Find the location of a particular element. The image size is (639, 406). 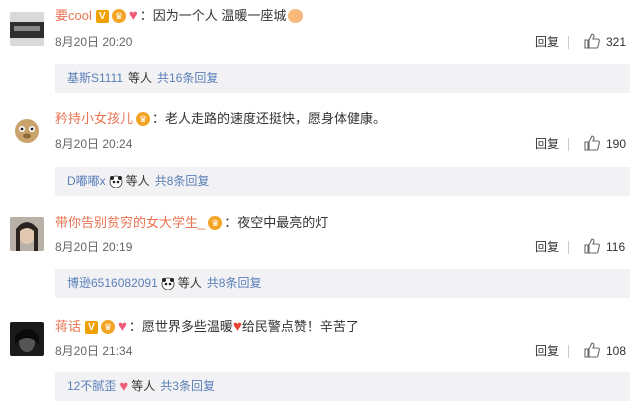

comment-username: 要cool is located at coordinates (73, 16).